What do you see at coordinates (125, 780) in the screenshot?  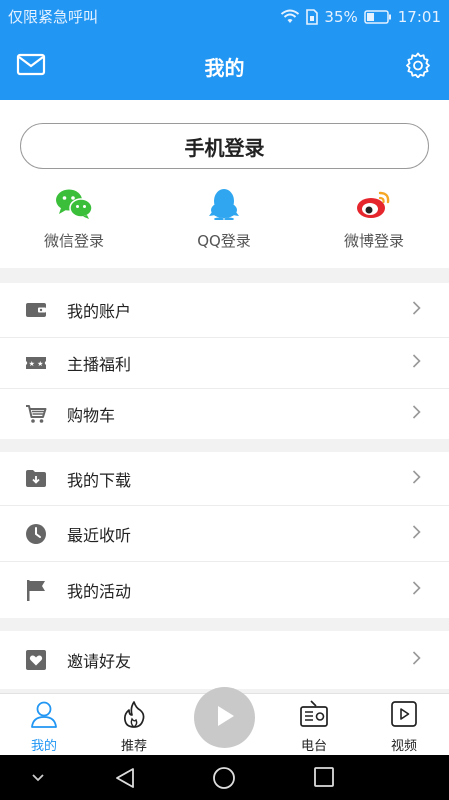 I see `back-icon` at bounding box center [125, 780].